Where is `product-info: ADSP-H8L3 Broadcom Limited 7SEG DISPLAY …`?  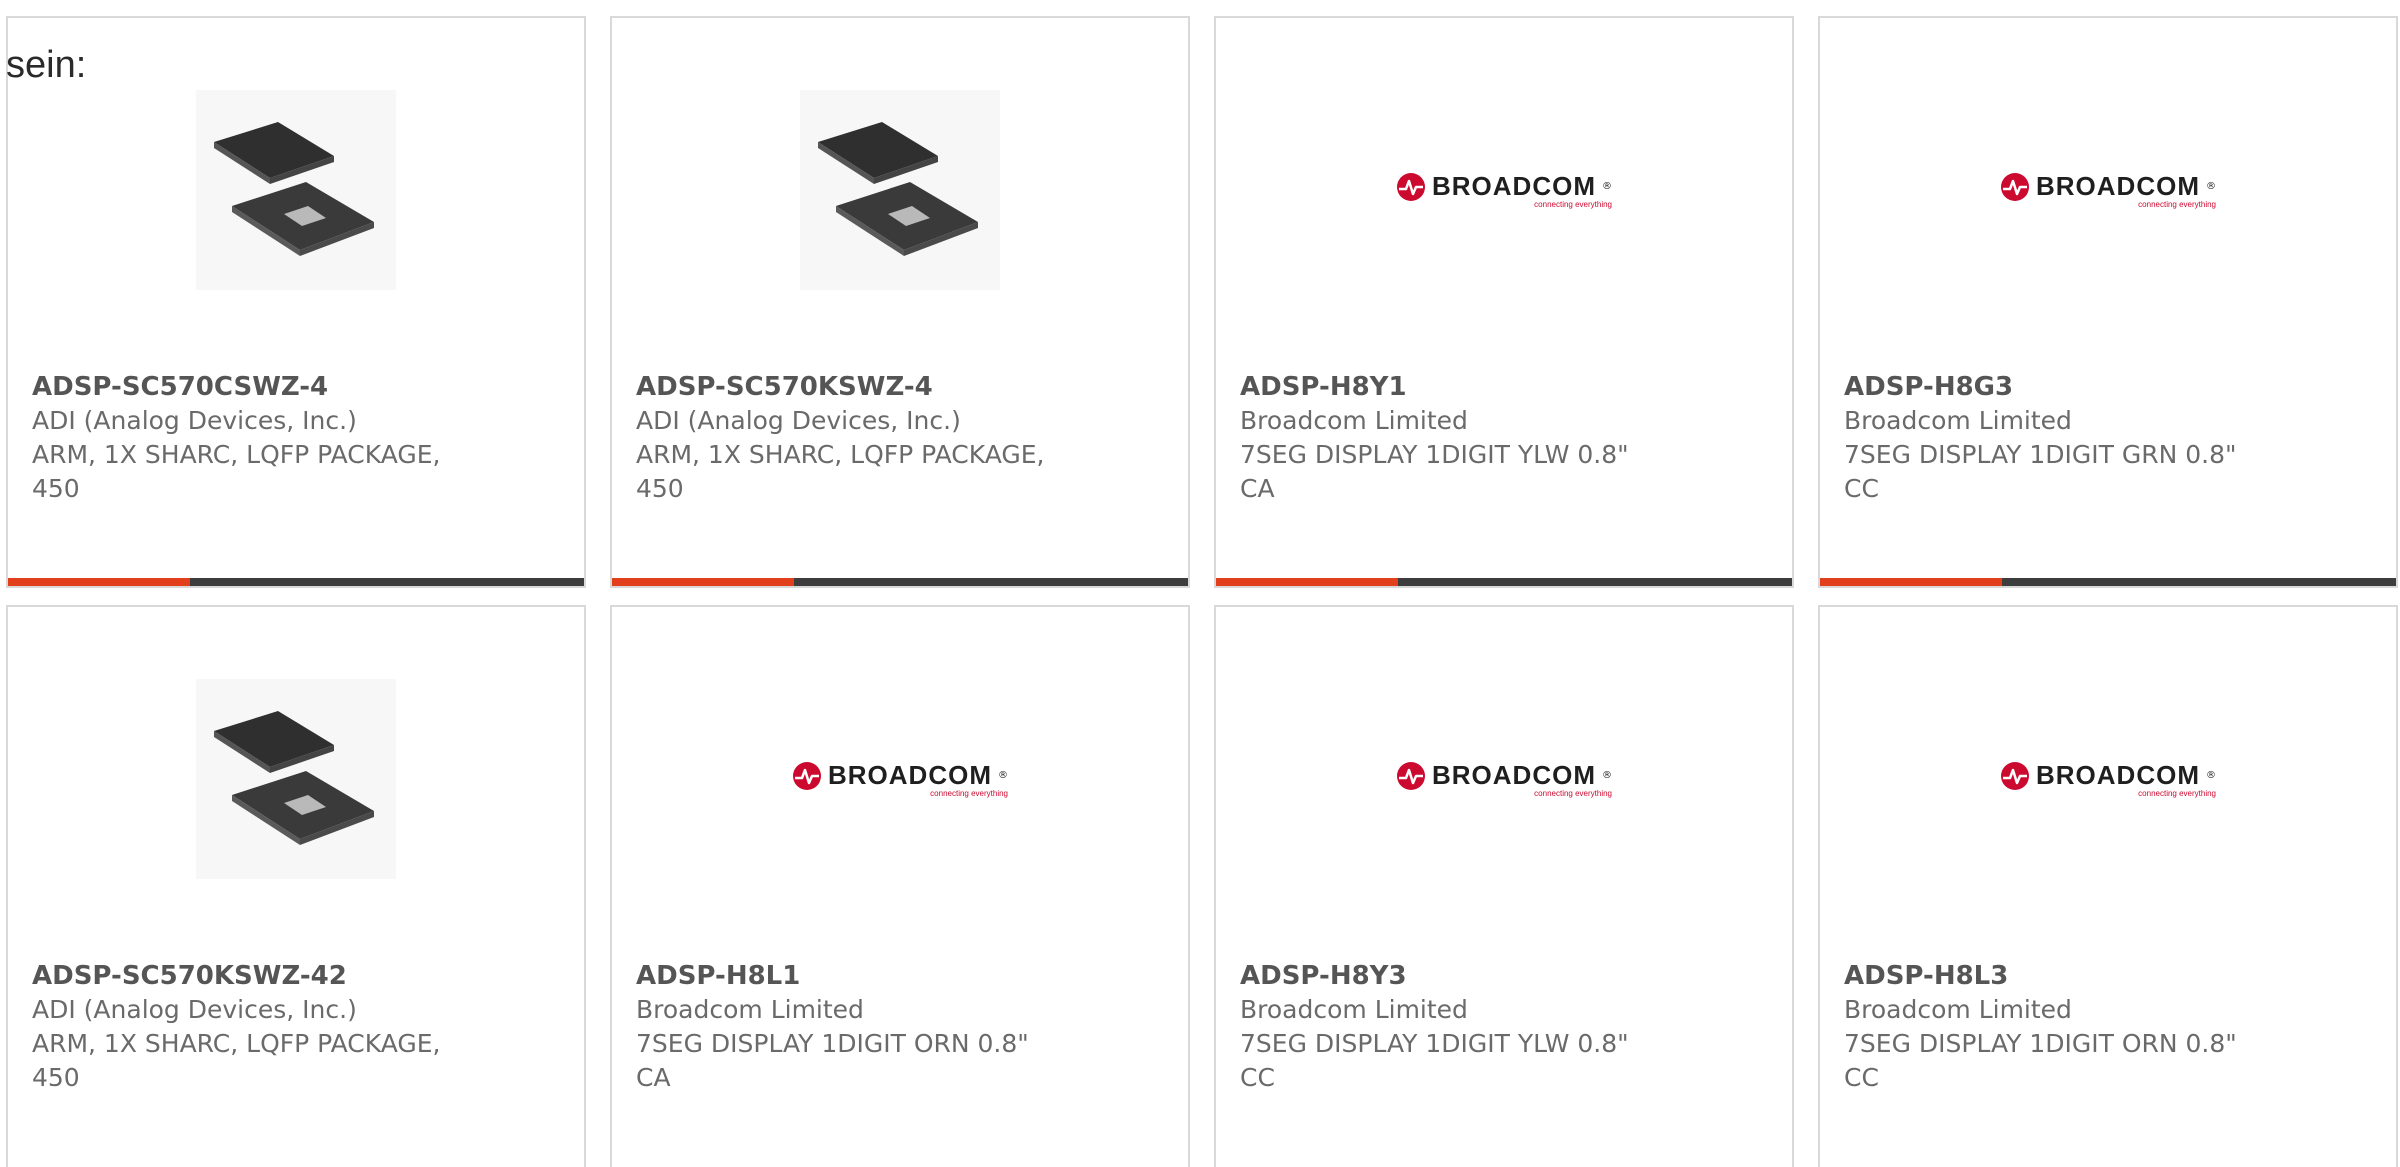 product-info: ADSP-H8L3 Broadcom Limited 7SEG DISPLAY … is located at coordinates (2054, 1027).